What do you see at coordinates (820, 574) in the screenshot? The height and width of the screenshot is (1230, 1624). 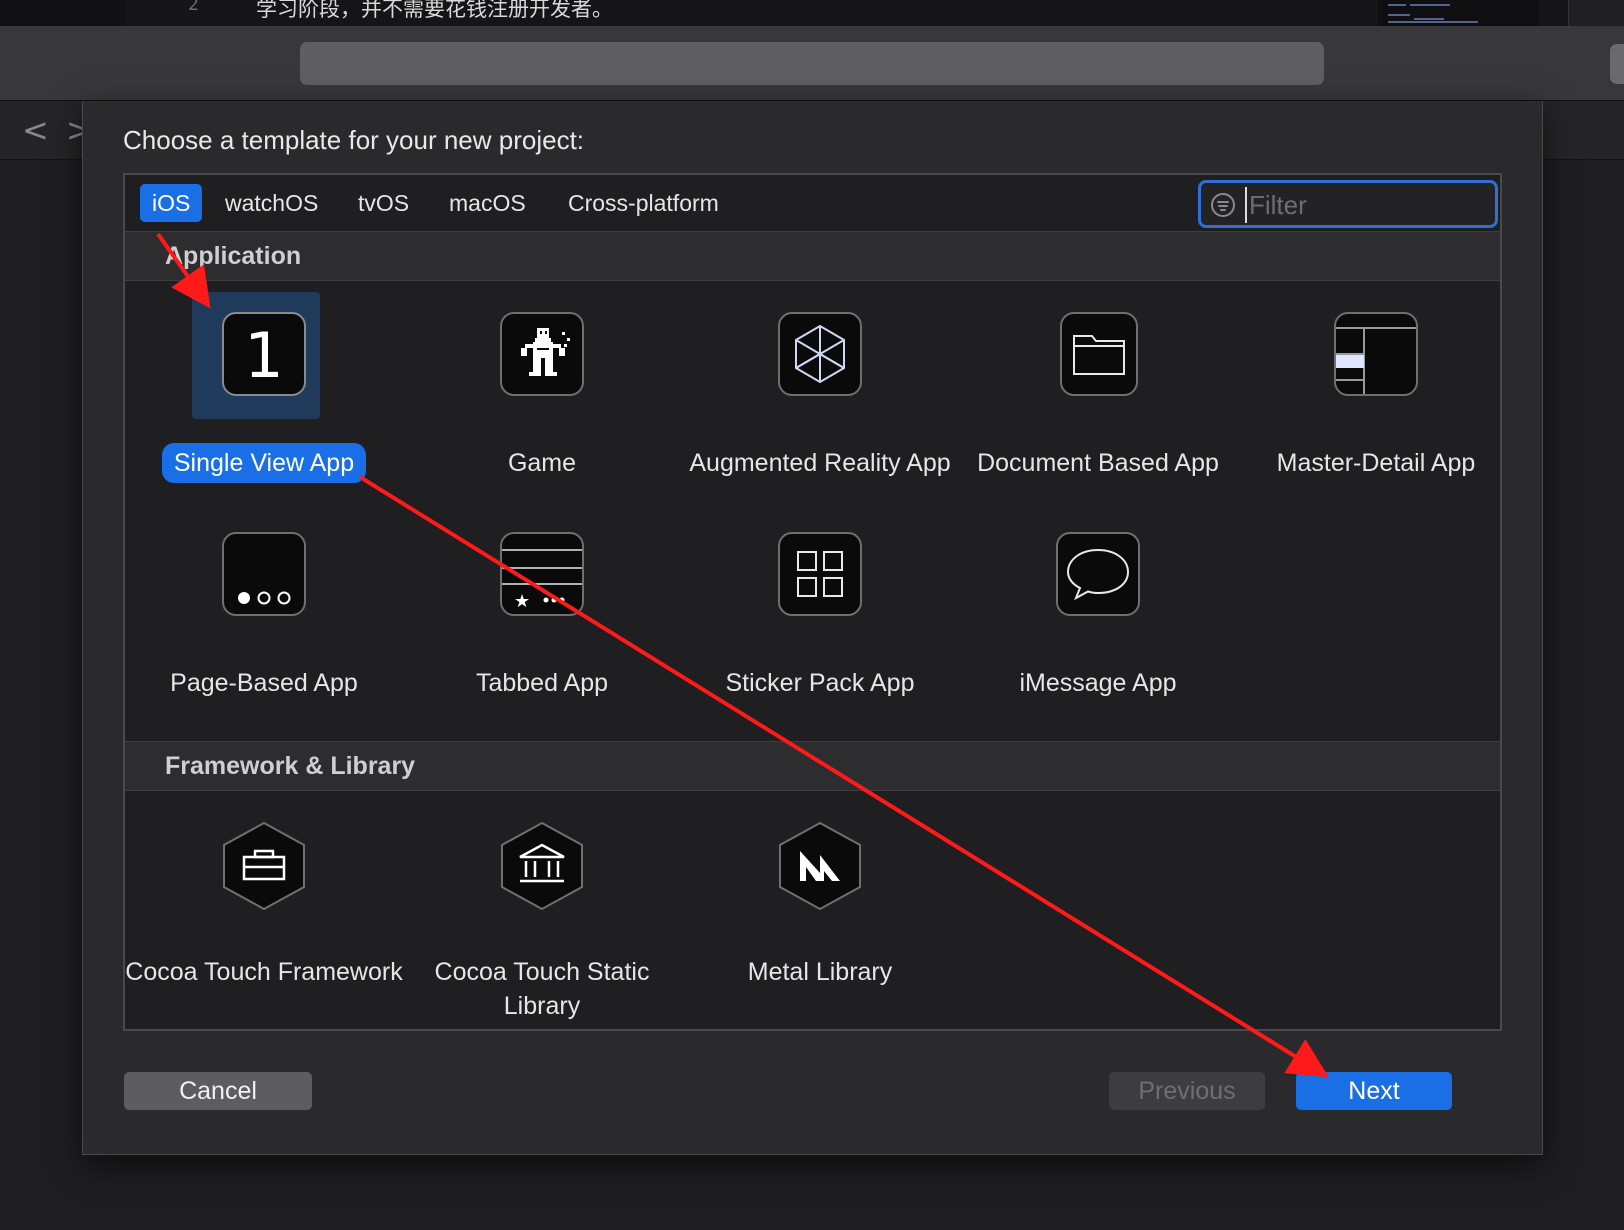 I see `sticker-grid-icon` at bounding box center [820, 574].